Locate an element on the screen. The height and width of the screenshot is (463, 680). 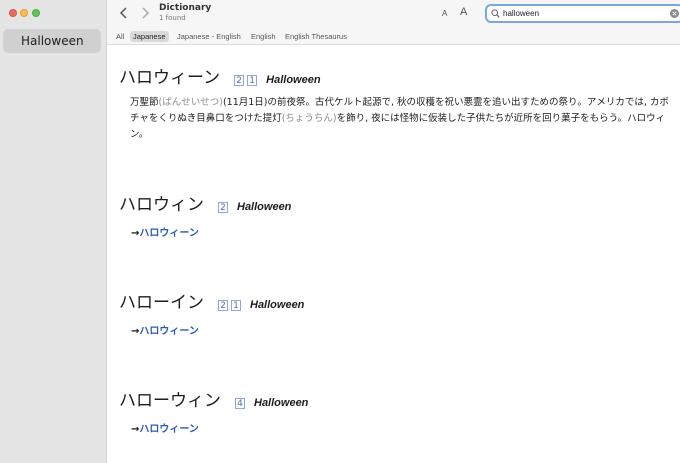
entry-header: ハロウィン 2 Halloween is located at coordinates (205, 202).